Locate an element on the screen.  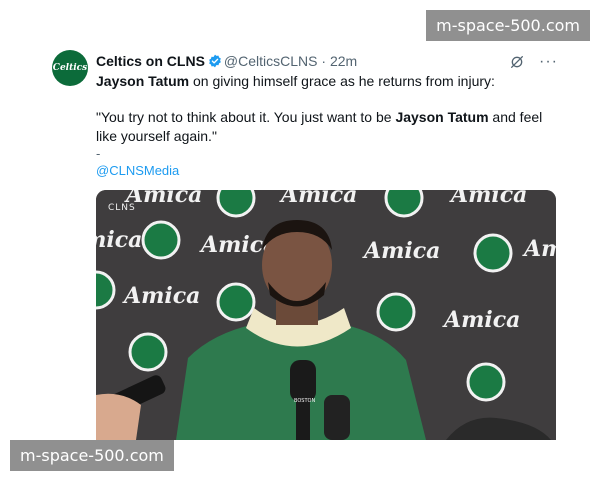
avatar-logo-text: Celtics is located at coordinates (70, 68).